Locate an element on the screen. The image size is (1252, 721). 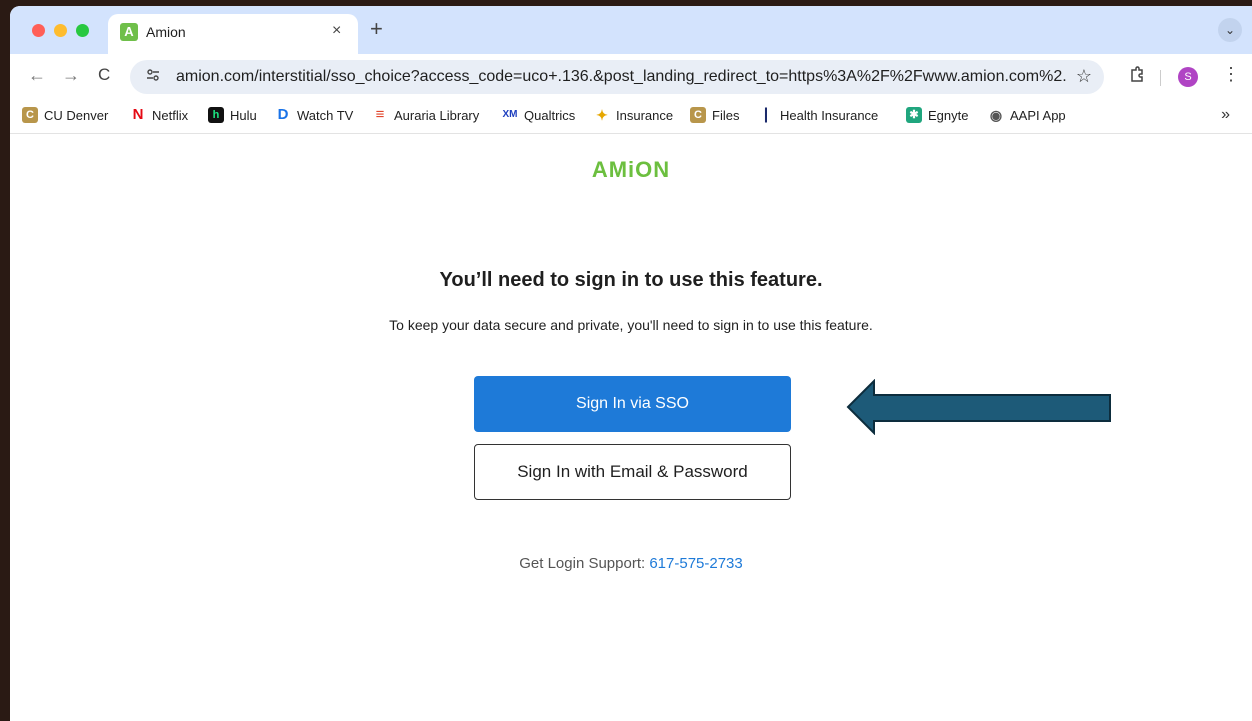
login-support: Get Login Support: 617-575-2733 is located at coordinates (631, 563).